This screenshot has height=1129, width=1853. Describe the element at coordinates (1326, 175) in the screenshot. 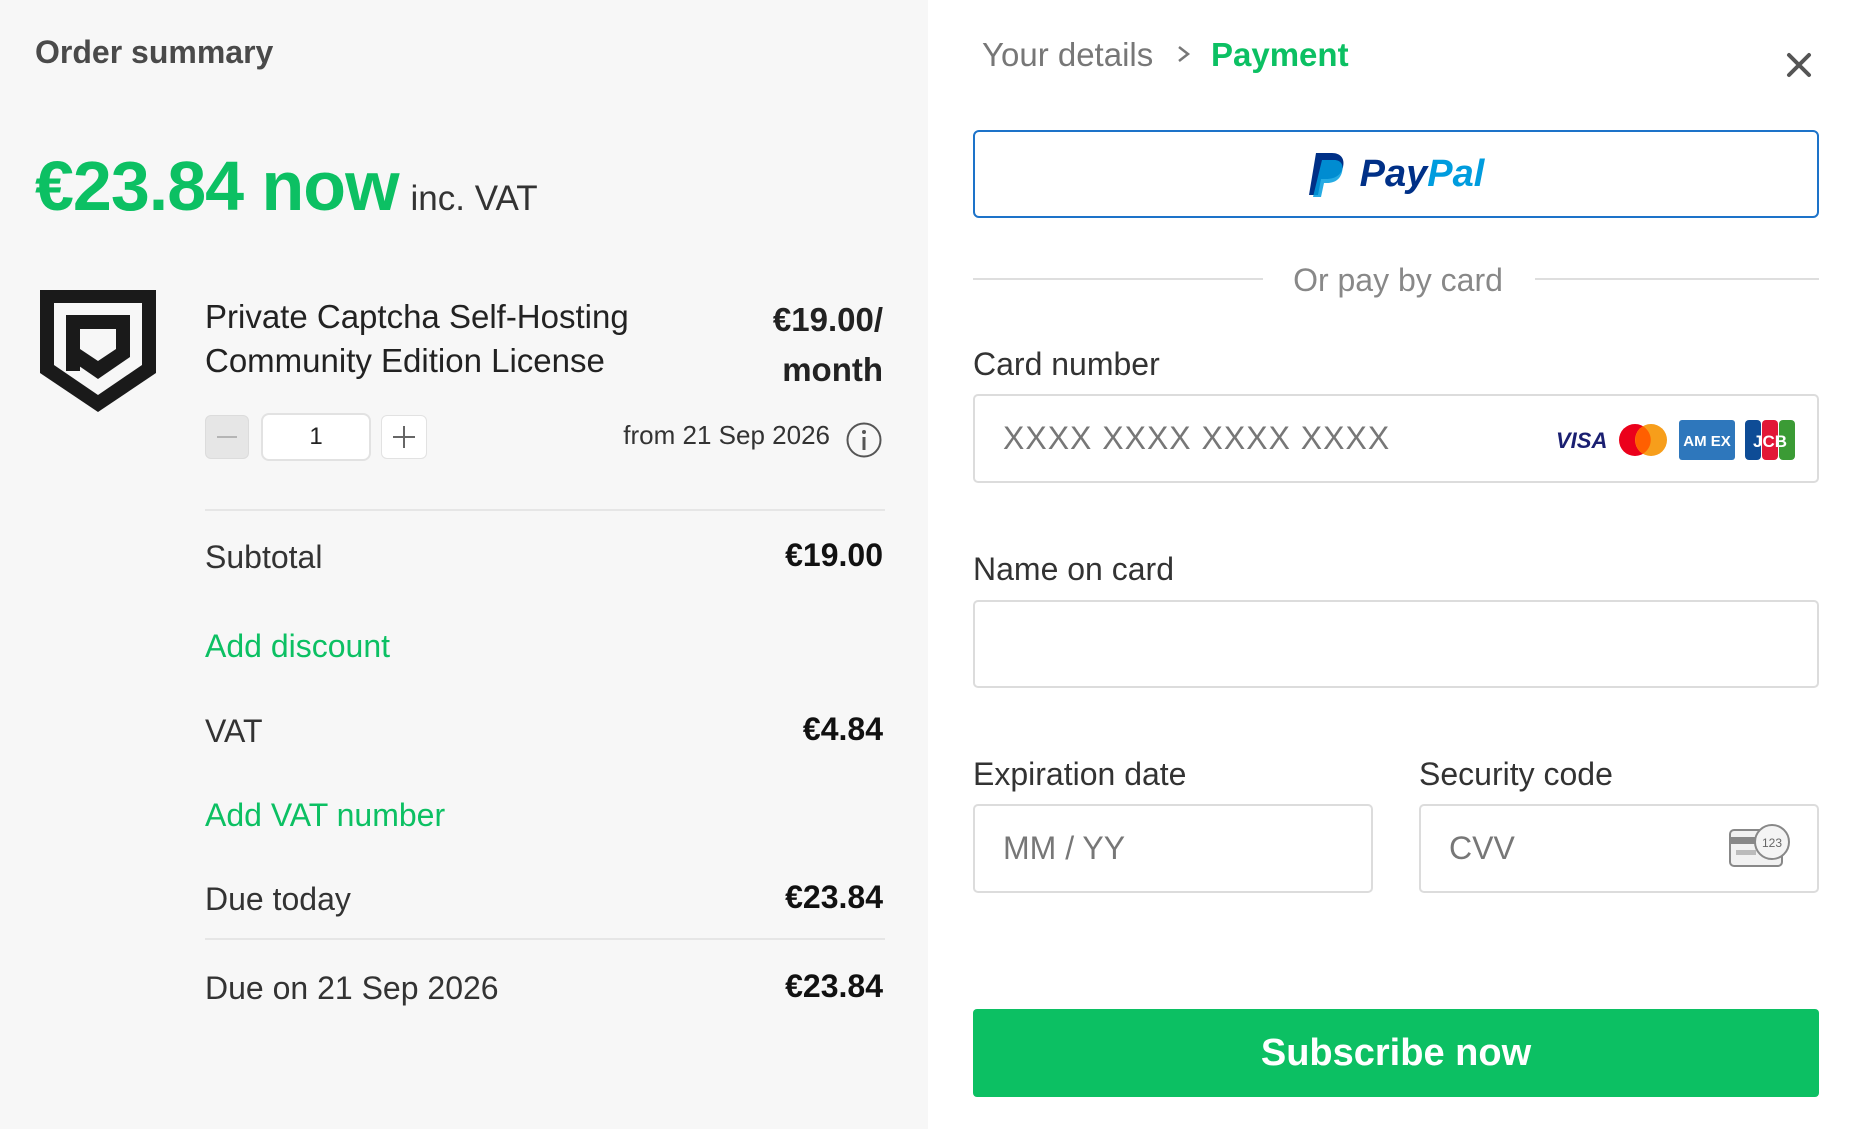

I see `paypal-icon` at that location.